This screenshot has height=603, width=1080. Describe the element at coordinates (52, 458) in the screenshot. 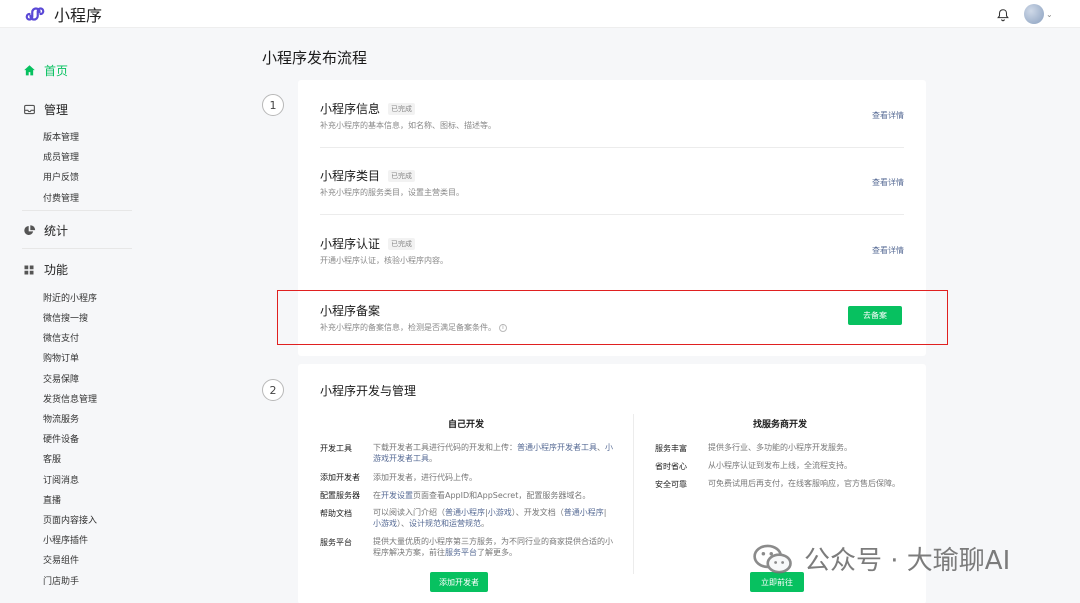

I see `sidebar-subitem-service: 客服` at that location.